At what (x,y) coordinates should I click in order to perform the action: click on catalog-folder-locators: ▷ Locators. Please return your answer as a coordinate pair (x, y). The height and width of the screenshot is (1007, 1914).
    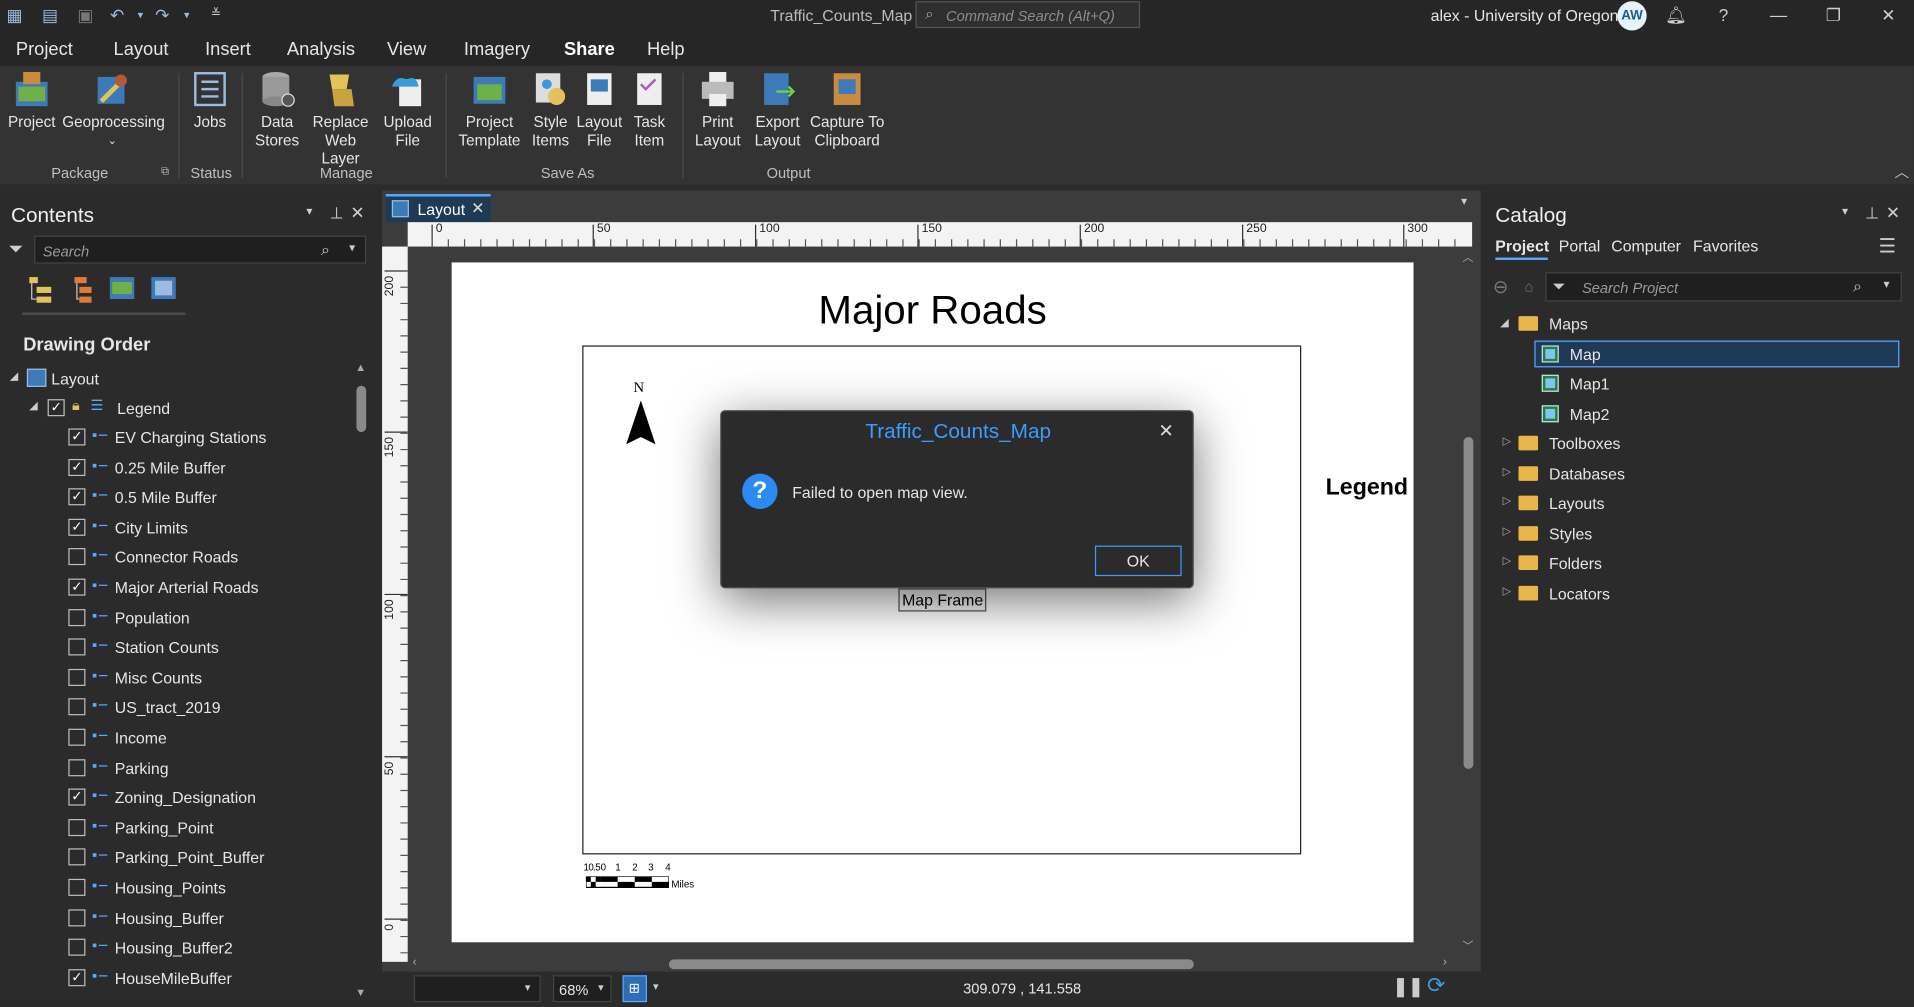
    Looking at the image, I should click on (1698, 594).